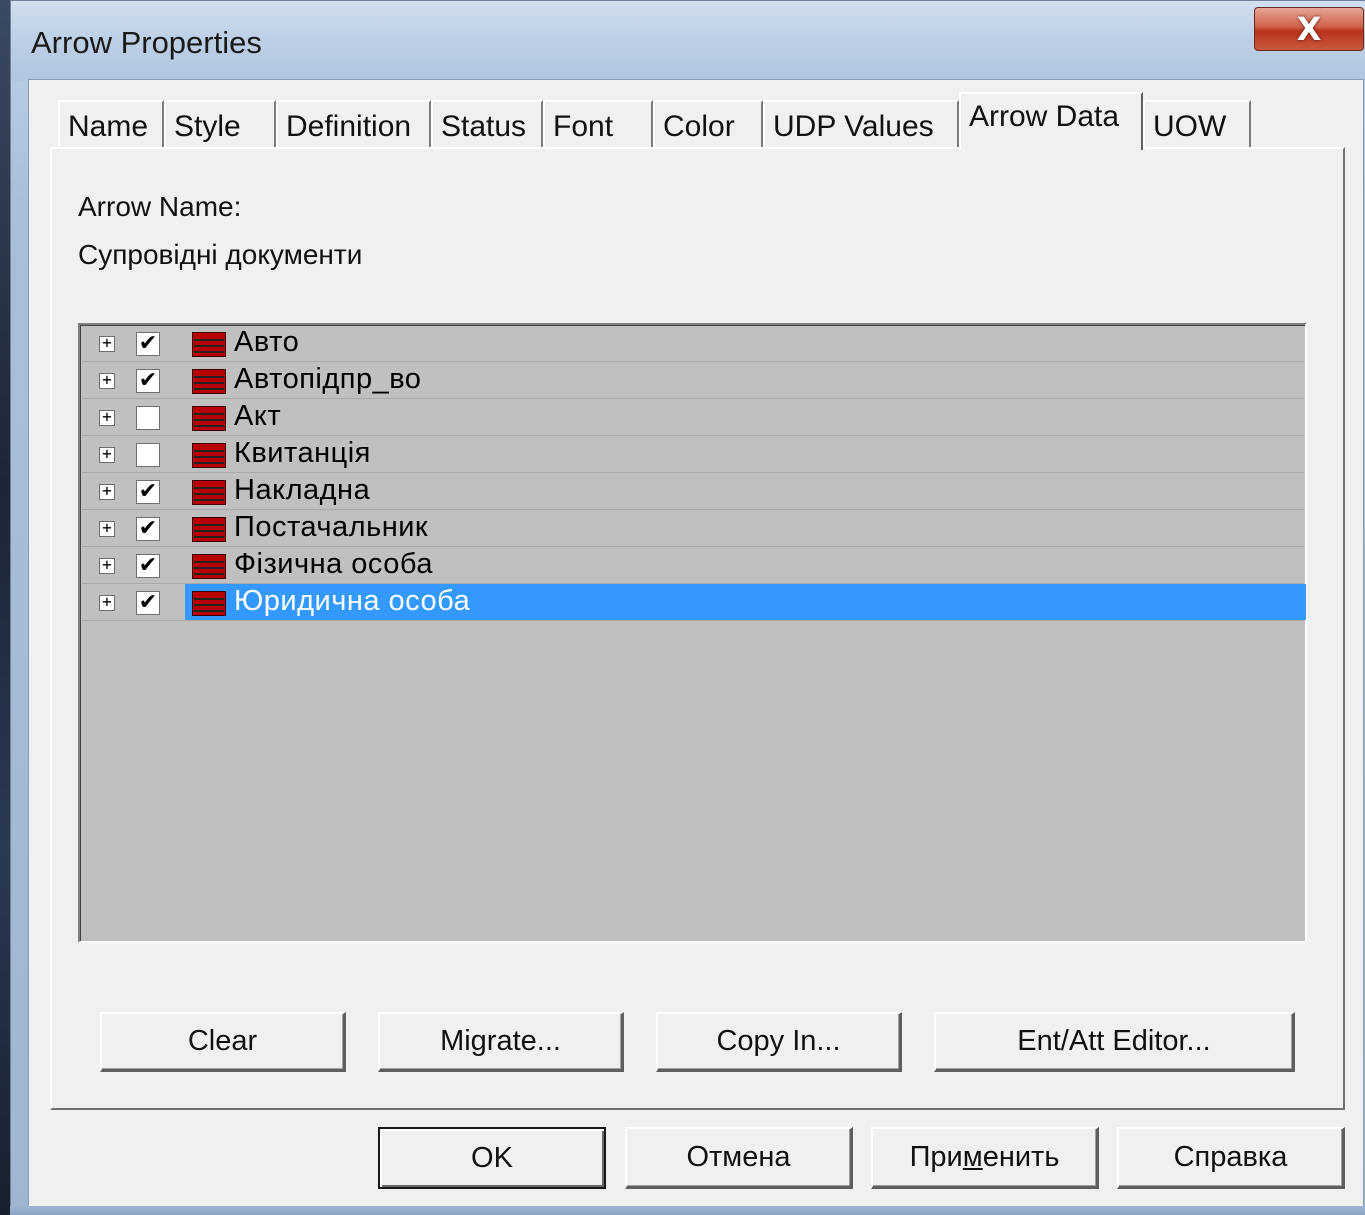 This screenshot has height=1215, width=1365. What do you see at coordinates (583, 126) in the screenshot?
I see `tab-label: Font` at bounding box center [583, 126].